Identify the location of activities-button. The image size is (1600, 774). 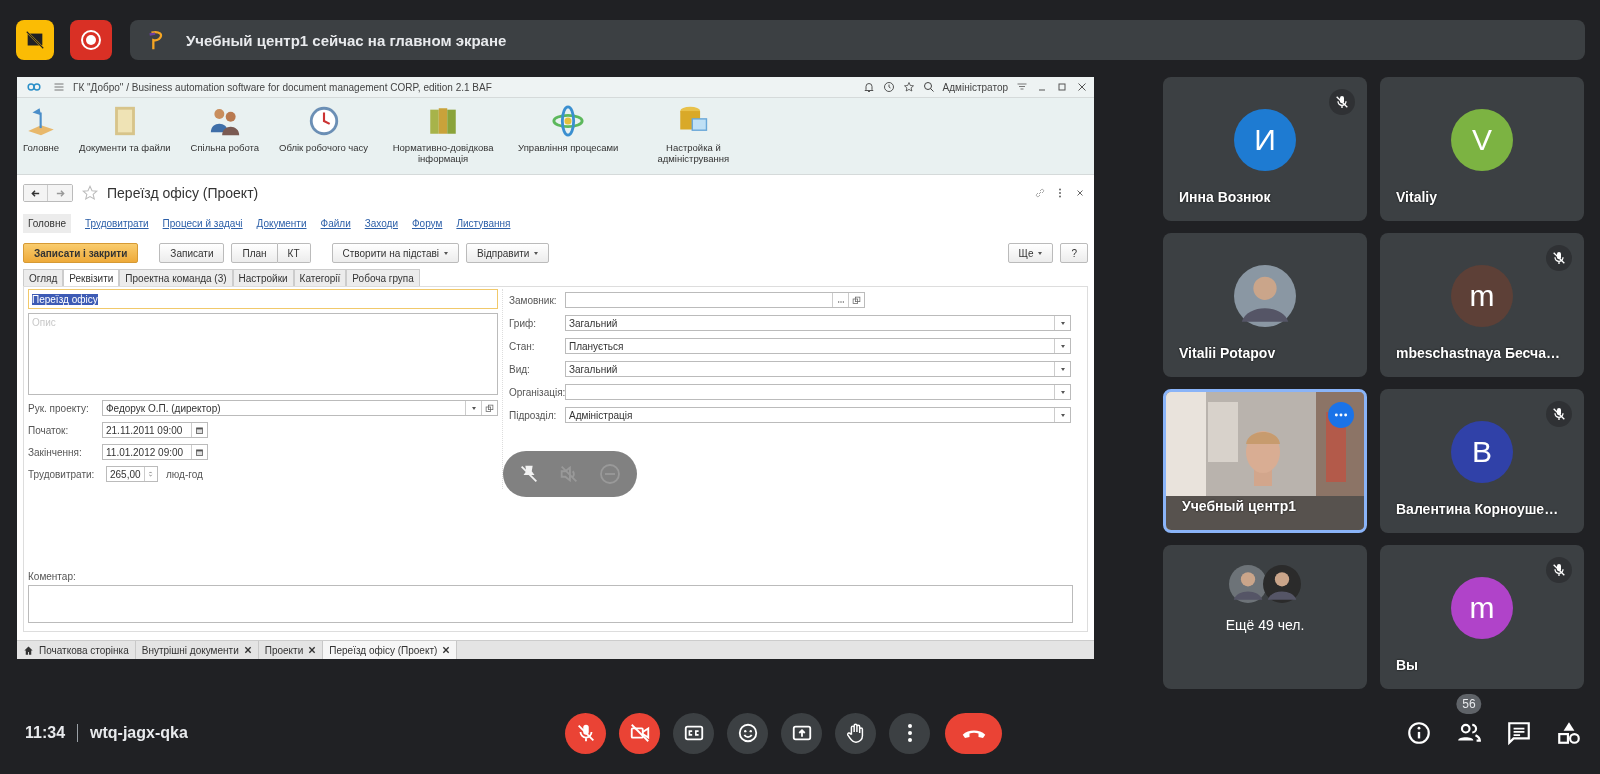
(1569, 733).